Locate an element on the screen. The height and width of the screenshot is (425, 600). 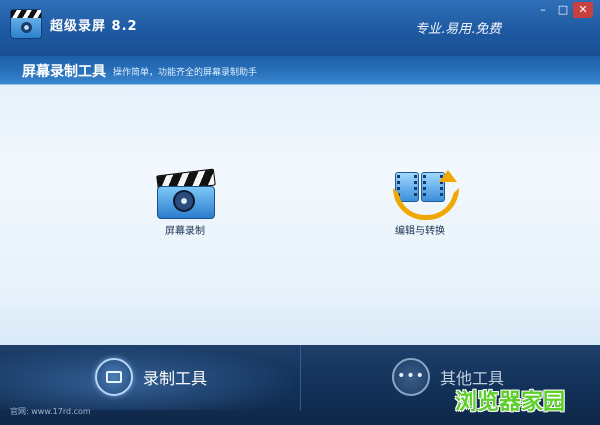
edit-convert-label: 编辑与转换 is located at coordinates (420, 231).